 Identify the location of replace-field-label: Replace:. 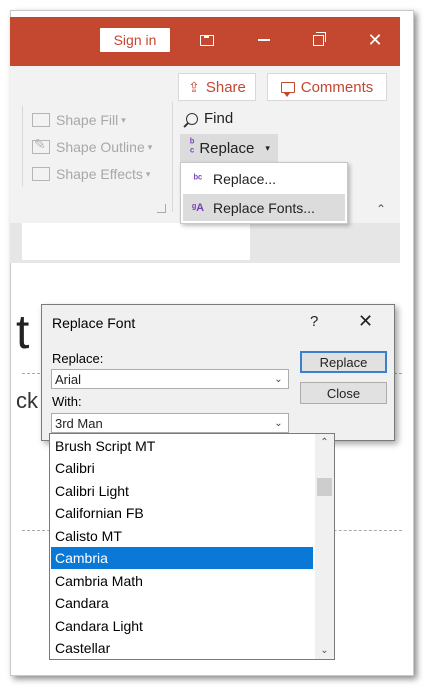
(78, 358).